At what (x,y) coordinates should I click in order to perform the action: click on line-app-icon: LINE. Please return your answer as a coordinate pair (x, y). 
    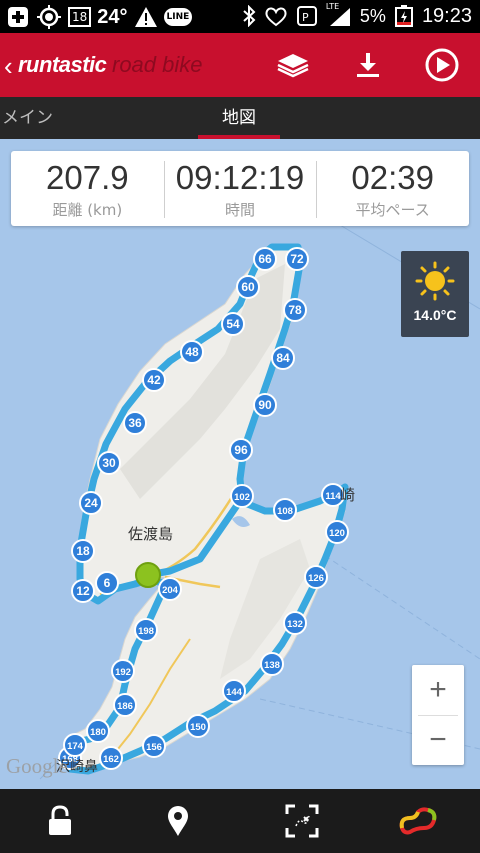
    Looking at the image, I should click on (178, 17).